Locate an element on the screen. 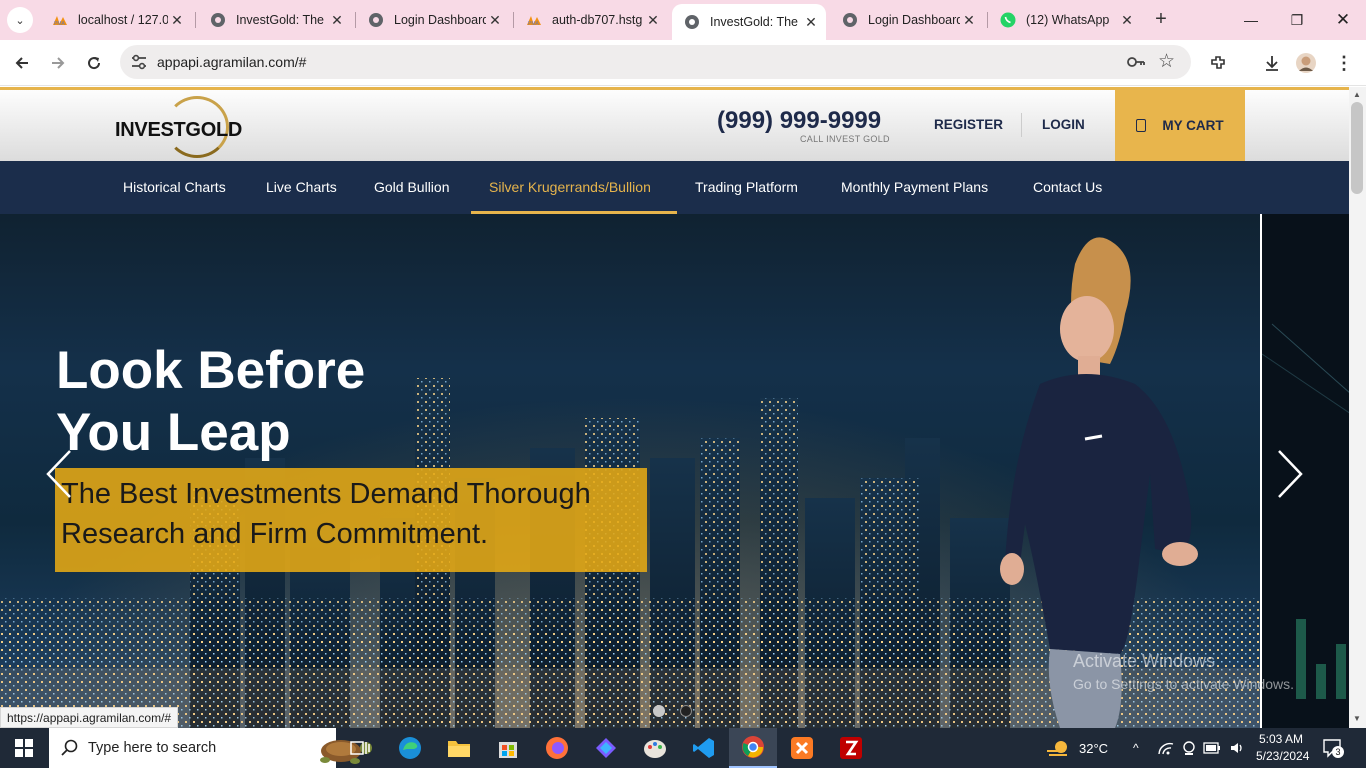 The height and width of the screenshot is (768, 1366). task-view-button is located at coordinates (360, 748).